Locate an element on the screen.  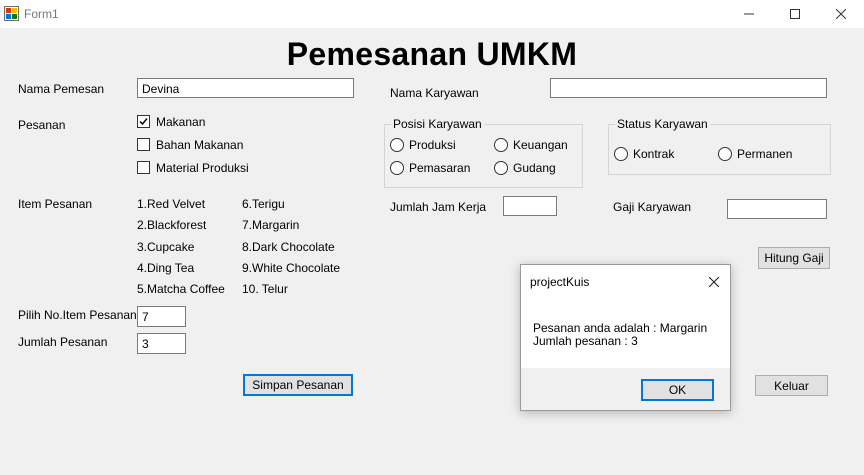
makanan-checkbox is located at coordinates (143, 121).